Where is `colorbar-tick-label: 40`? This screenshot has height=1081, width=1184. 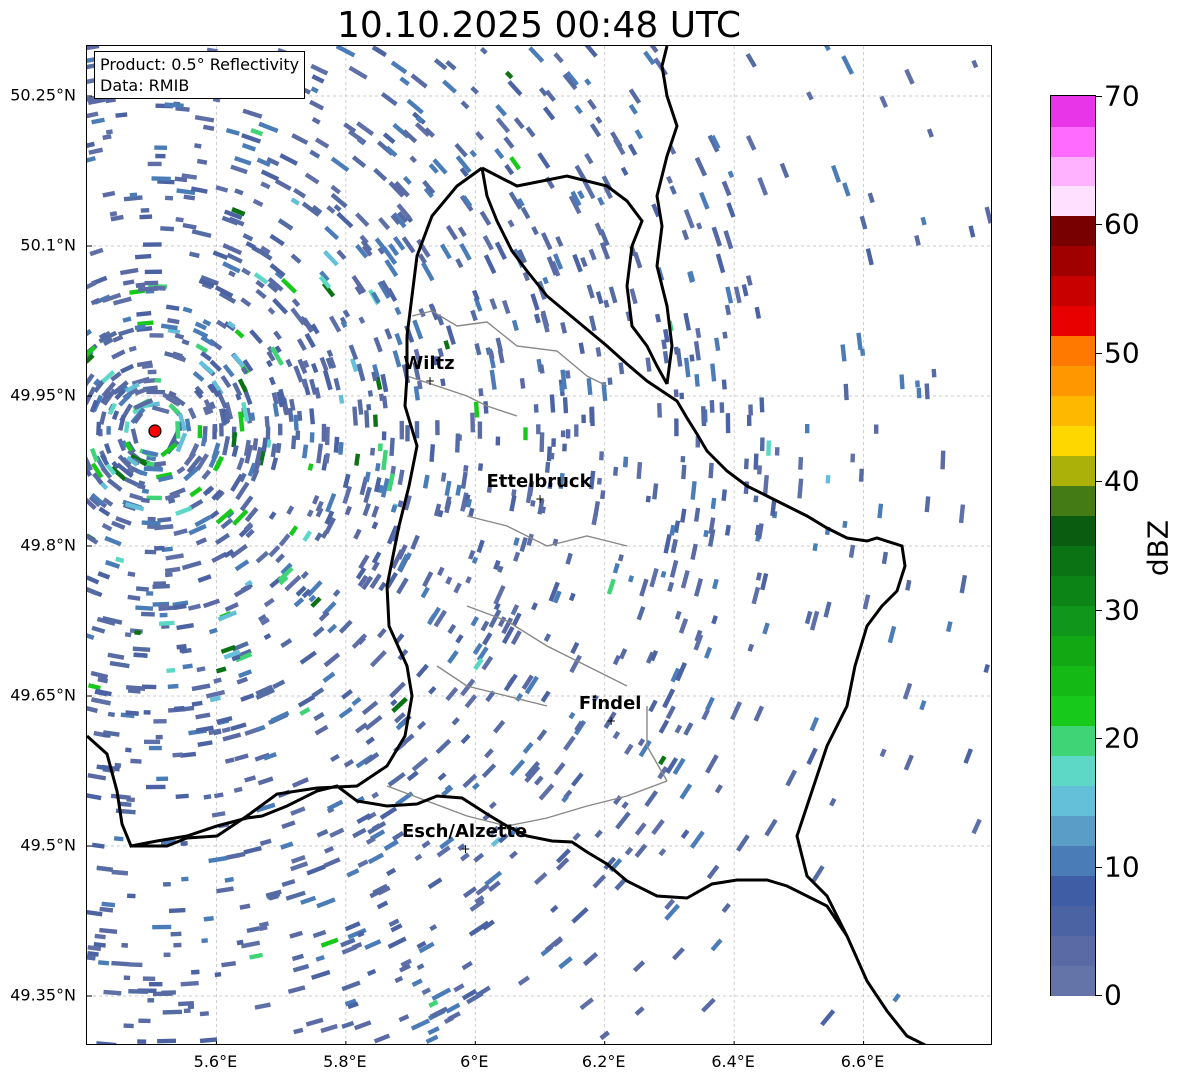
colorbar-tick-label: 40 is located at coordinates (1122, 481).